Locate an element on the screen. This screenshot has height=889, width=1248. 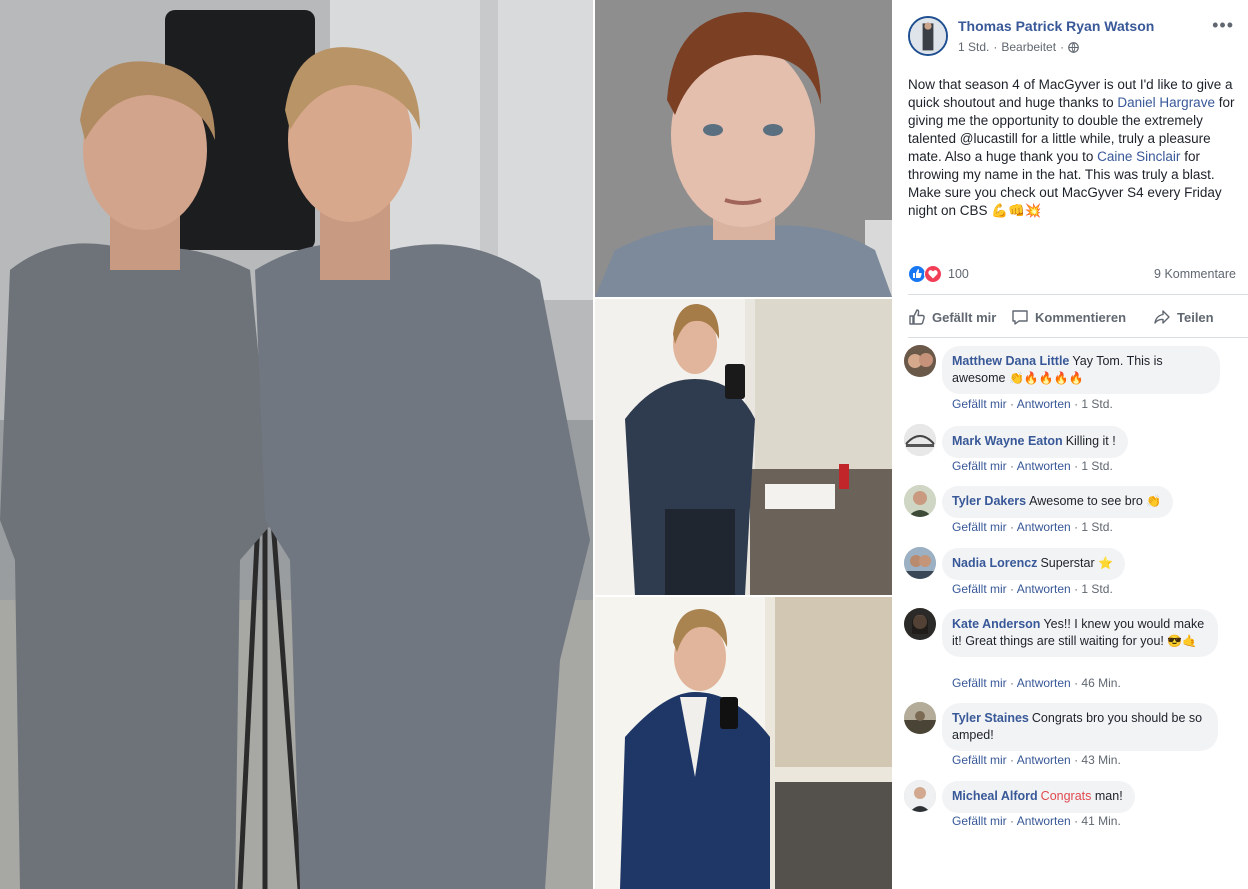
edited-label: Bearbeitet is located at coordinates (1028, 47).